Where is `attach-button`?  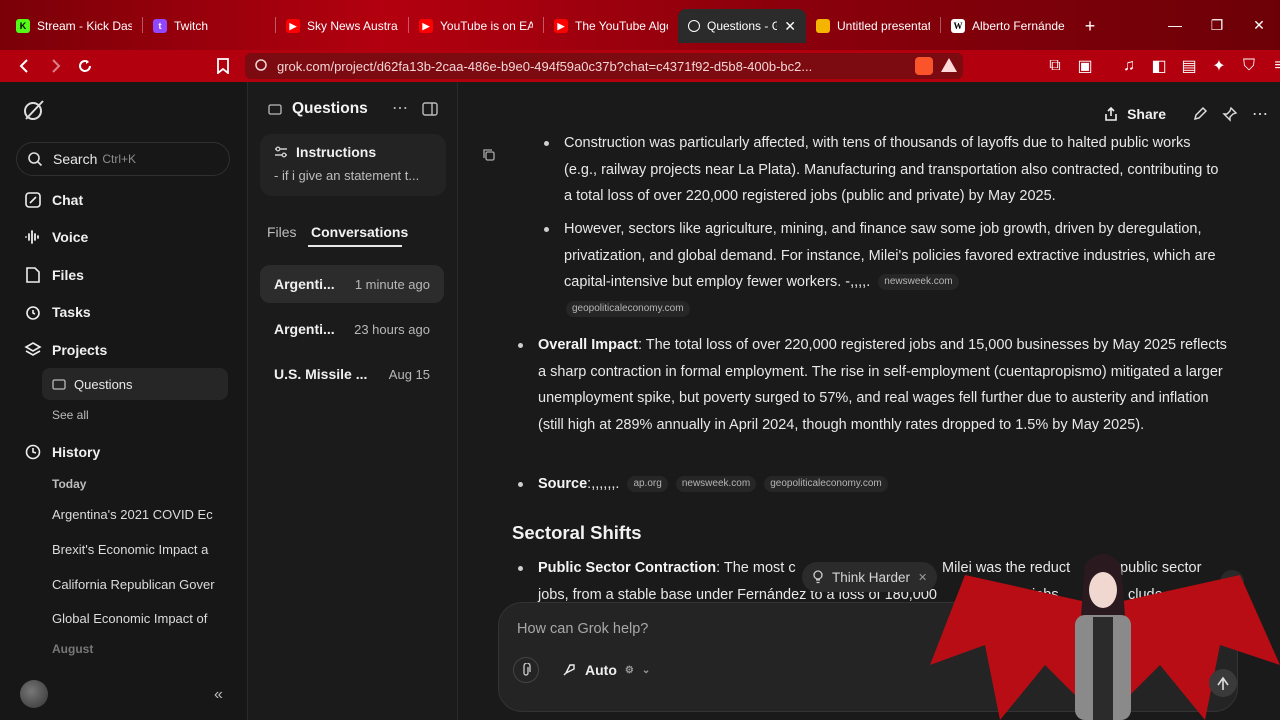
attach-button is located at coordinates (526, 670).